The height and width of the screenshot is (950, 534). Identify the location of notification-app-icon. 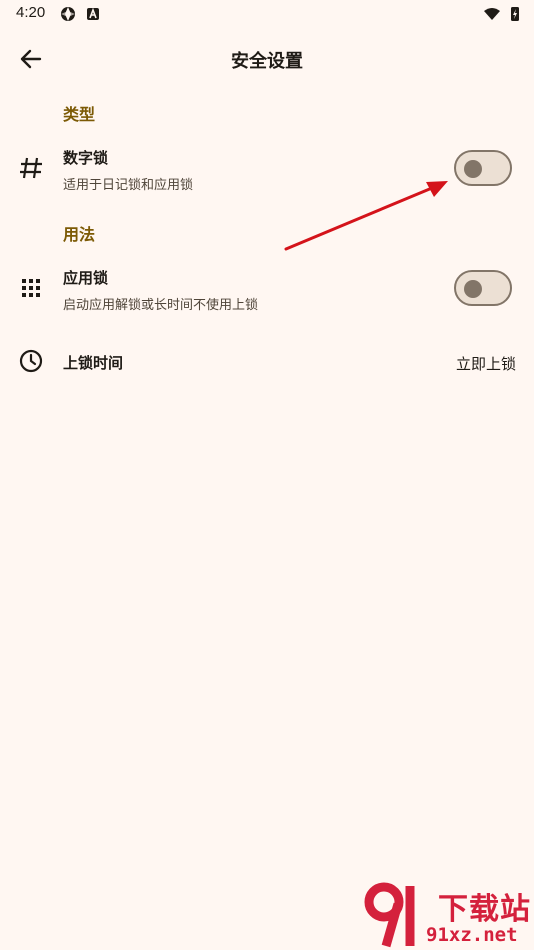
(93, 13).